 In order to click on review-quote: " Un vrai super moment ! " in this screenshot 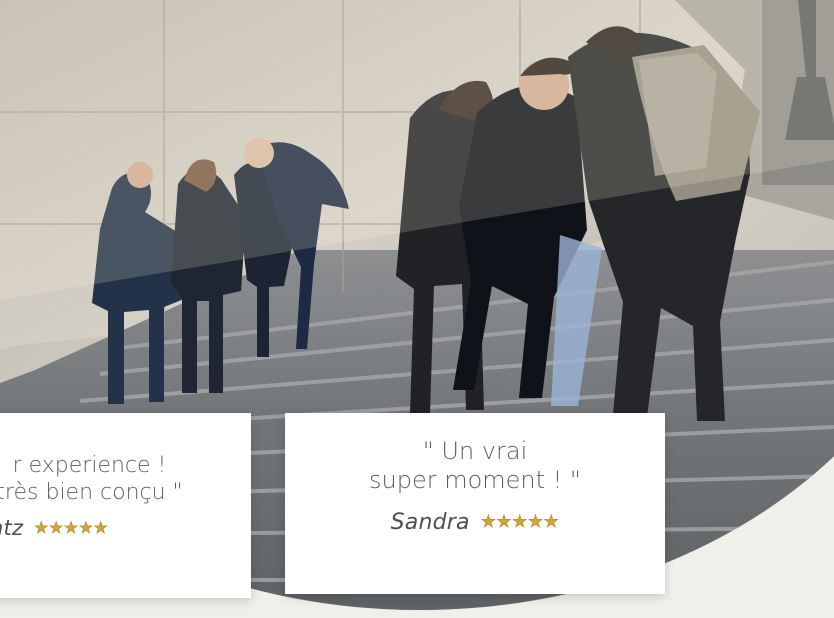, I will do `click(475, 466)`.